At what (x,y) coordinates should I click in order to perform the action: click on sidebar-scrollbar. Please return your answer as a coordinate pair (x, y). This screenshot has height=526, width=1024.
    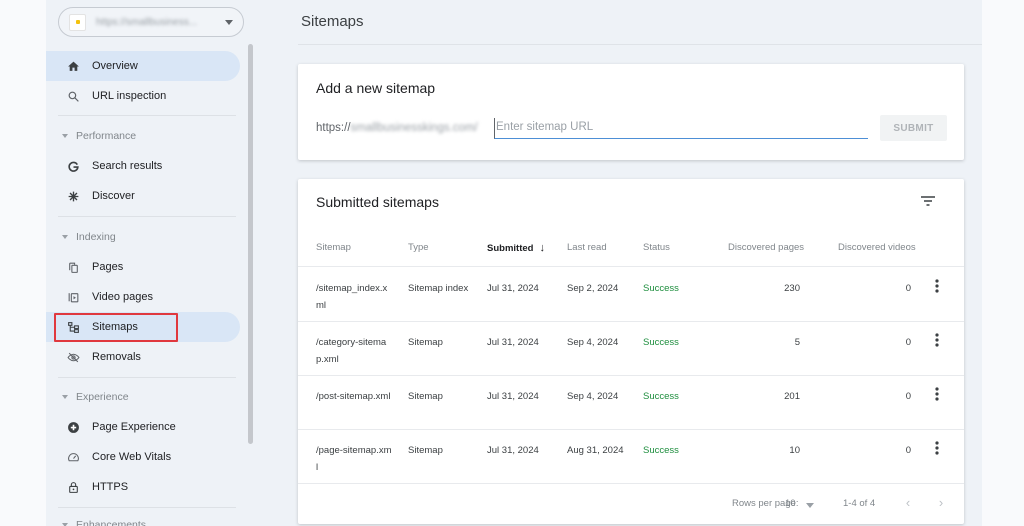
    Looking at the image, I should click on (250, 244).